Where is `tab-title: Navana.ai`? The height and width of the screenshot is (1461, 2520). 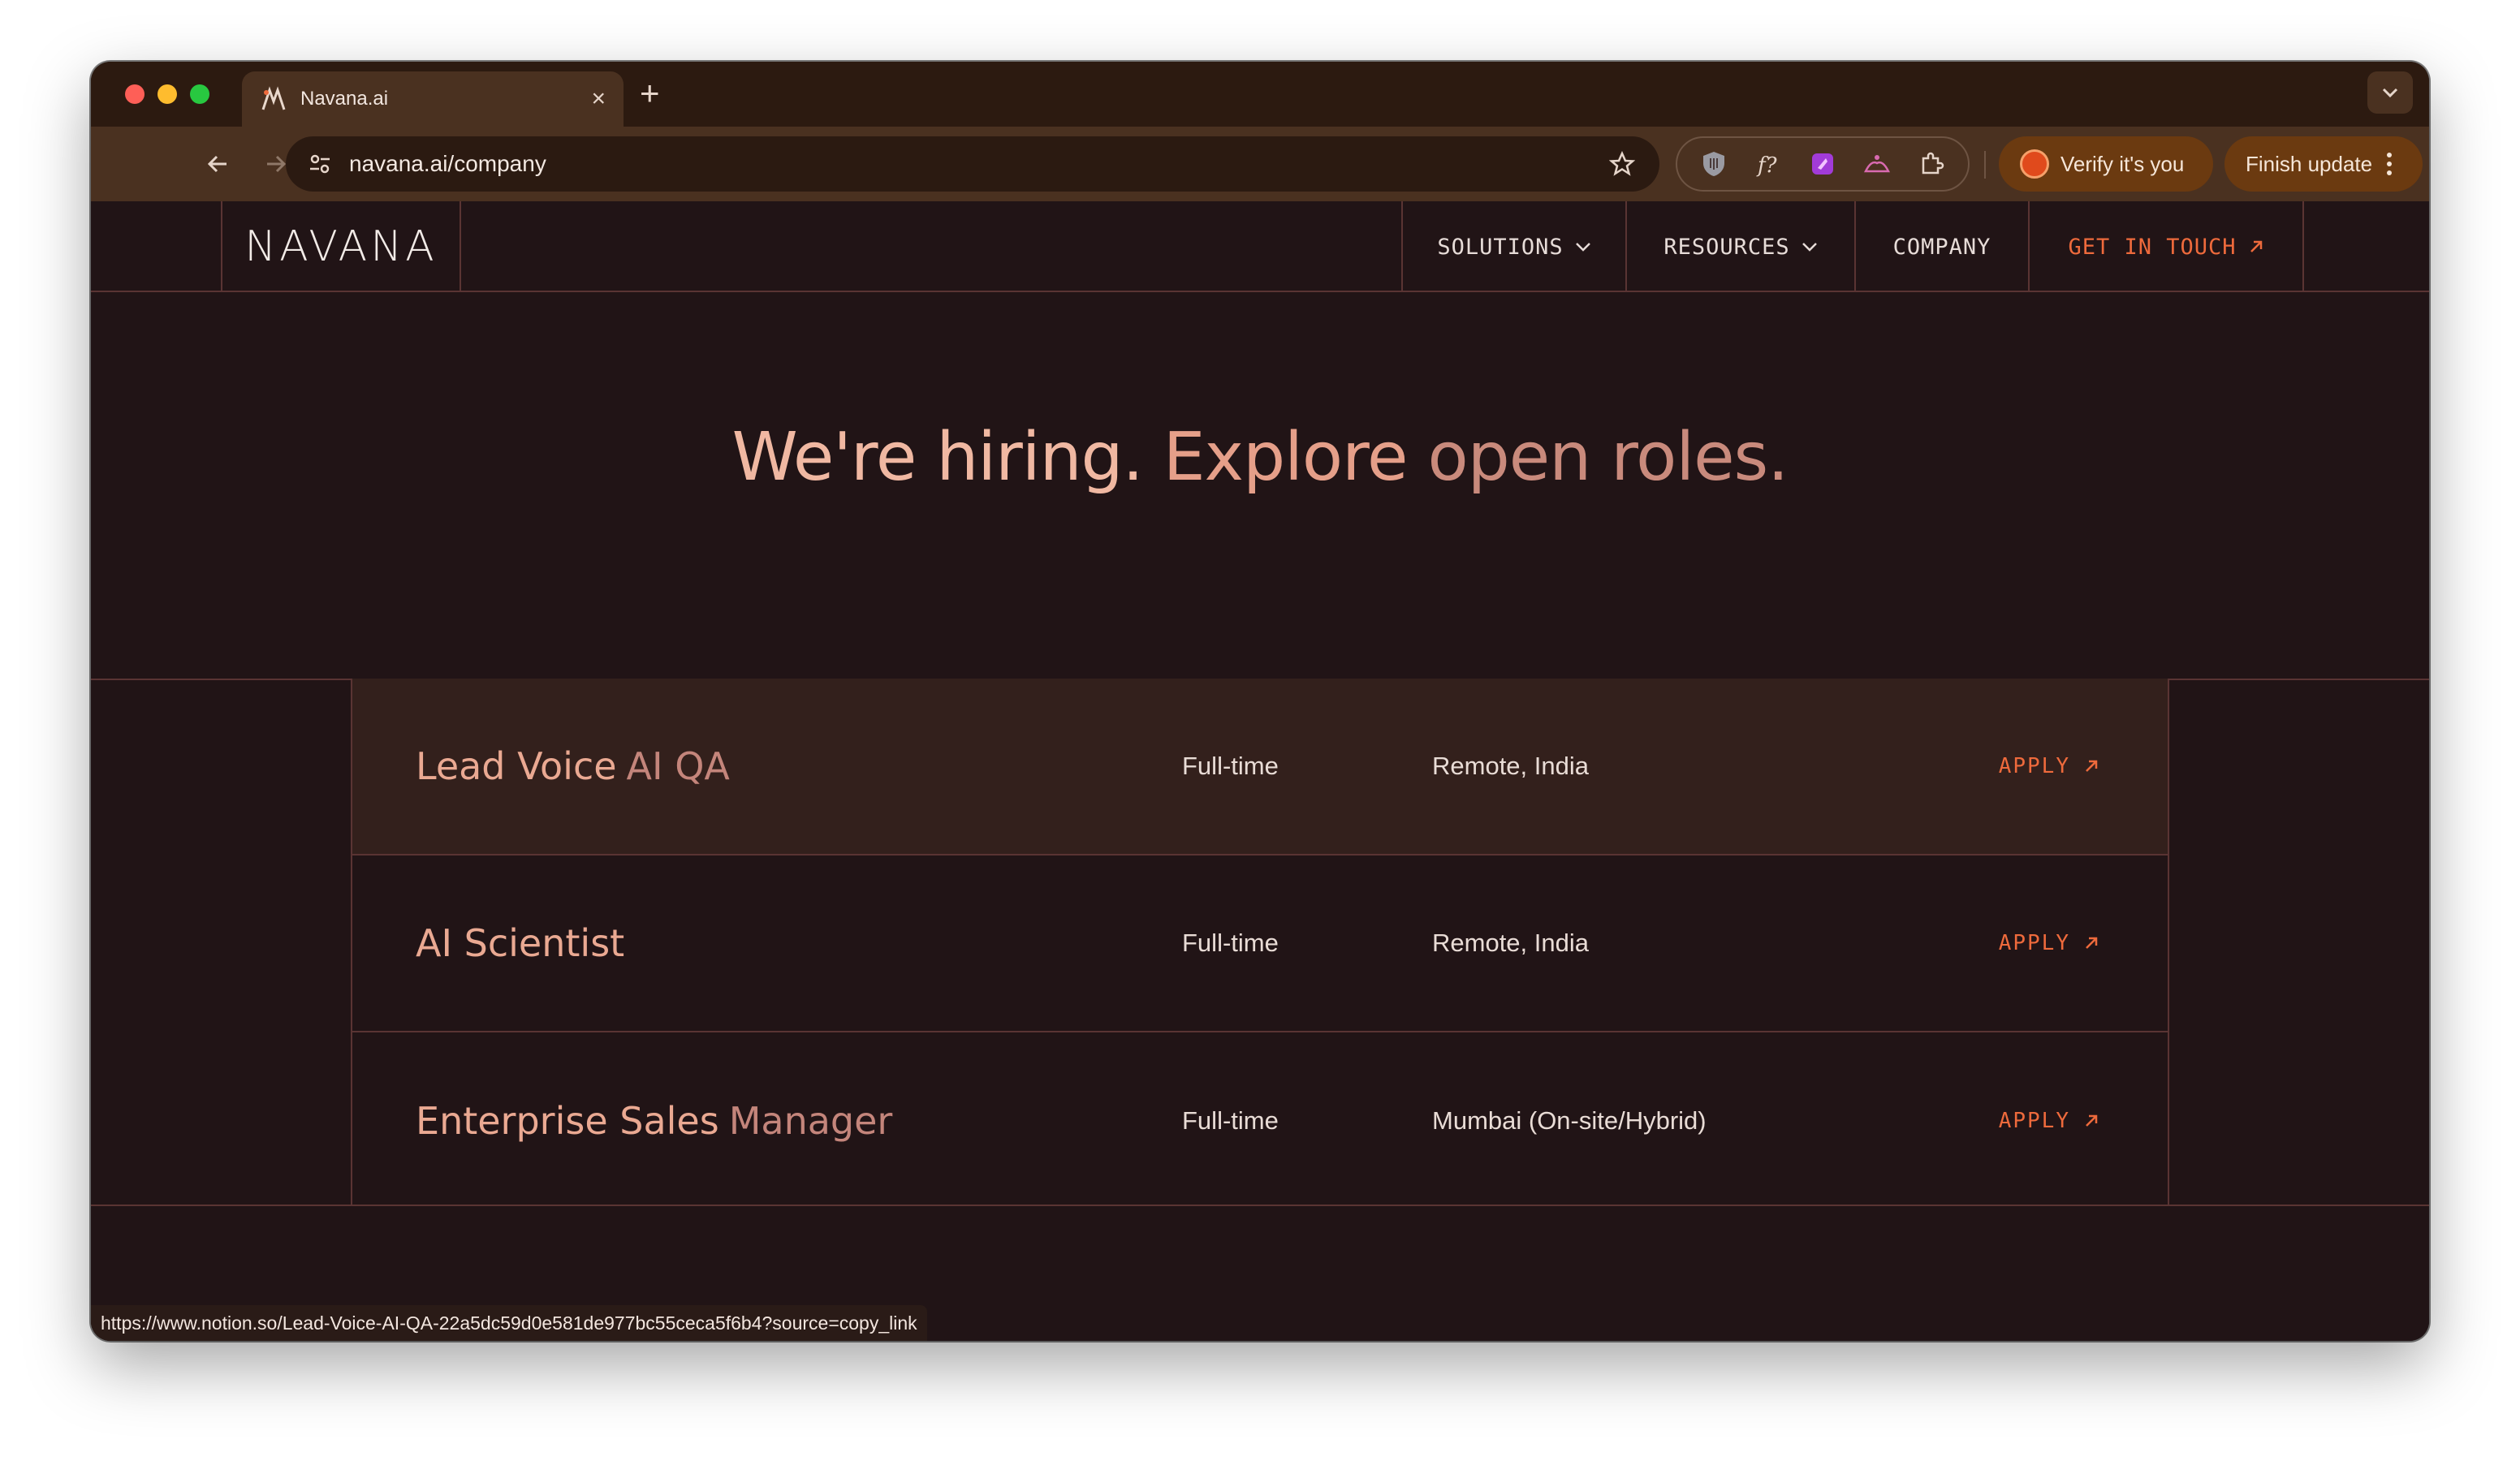 tab-title: Navana.ai is located at coordinates (345, 99).